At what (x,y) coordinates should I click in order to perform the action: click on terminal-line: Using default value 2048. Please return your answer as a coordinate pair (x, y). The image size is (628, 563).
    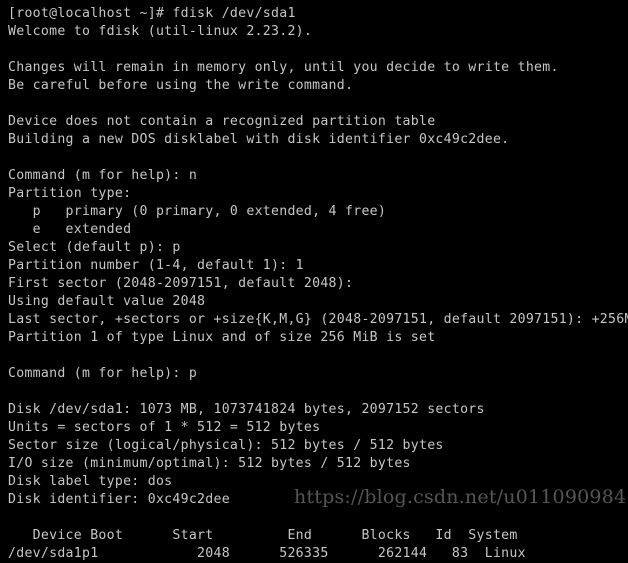
    Looking at the image, I should click on (107, 301).